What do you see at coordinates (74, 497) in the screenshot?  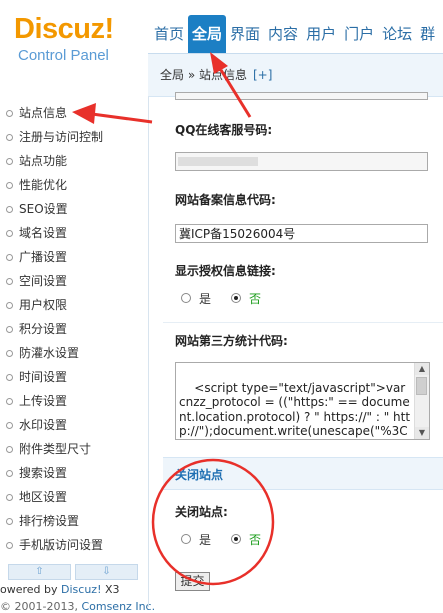 I see `sidebar-item-region: 地区设置` at bounding box center [74, 497].